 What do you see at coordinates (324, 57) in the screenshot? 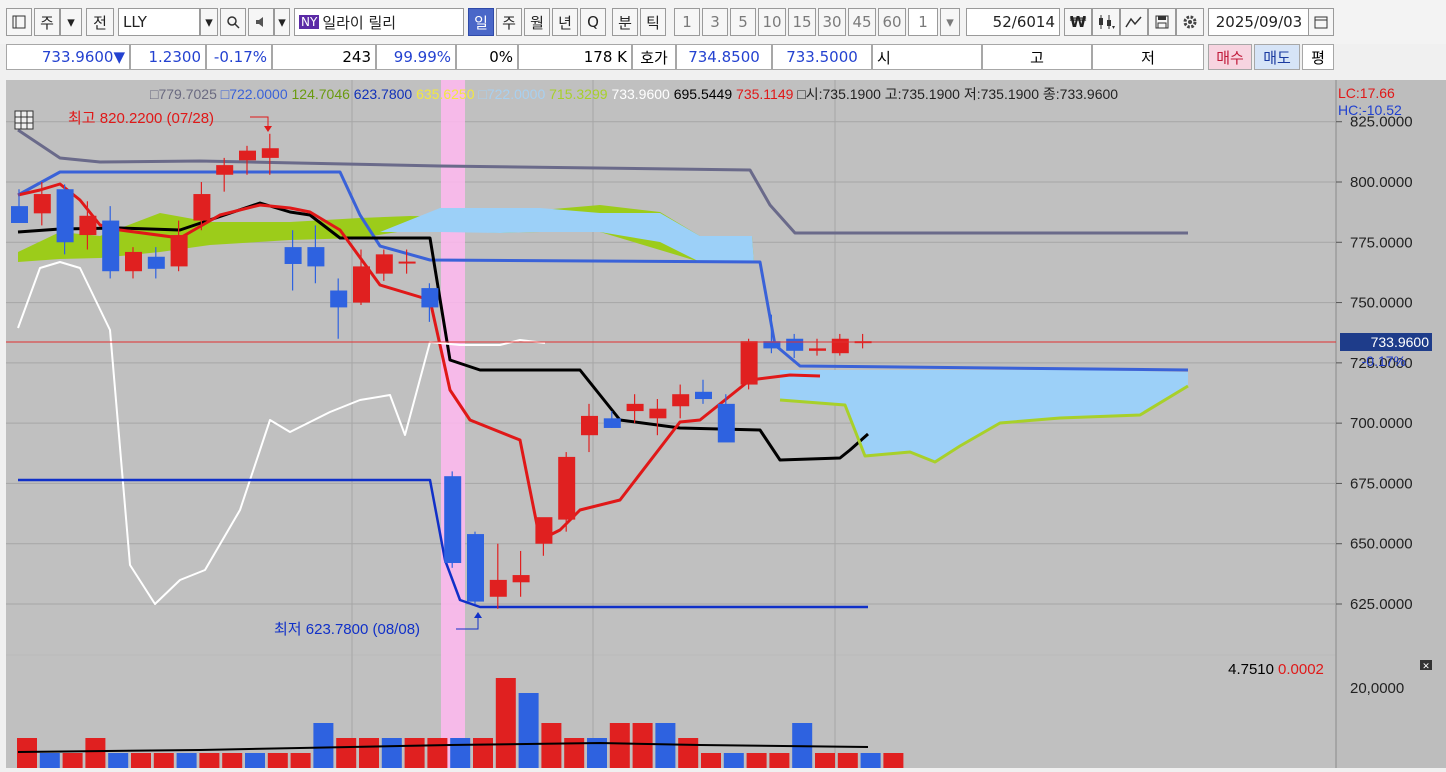
I see `volume-value: 243` at bounding box center [324, 57].